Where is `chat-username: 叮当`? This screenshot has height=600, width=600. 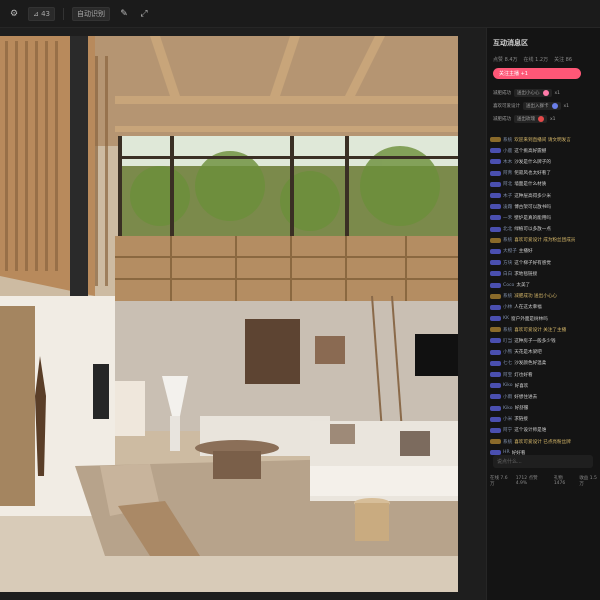 chat-username: 叮当 is located at coordinates (507, 341).